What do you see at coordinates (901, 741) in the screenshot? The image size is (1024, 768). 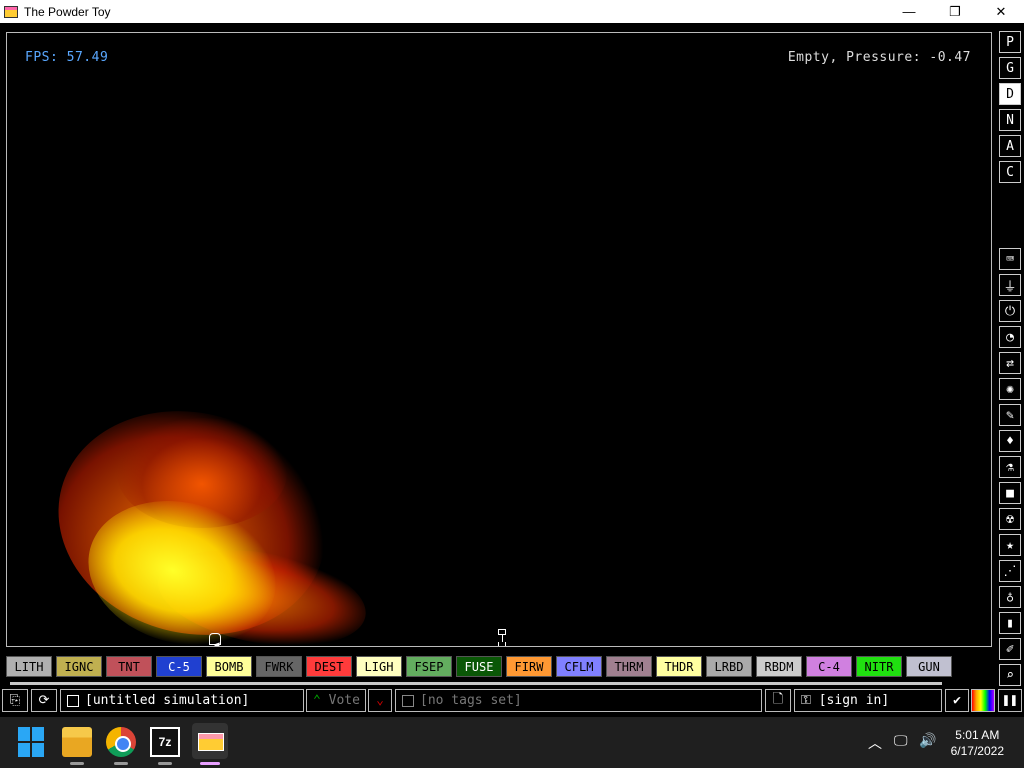 I see `network-icon: 🖵` at bounding box center [901, 741].